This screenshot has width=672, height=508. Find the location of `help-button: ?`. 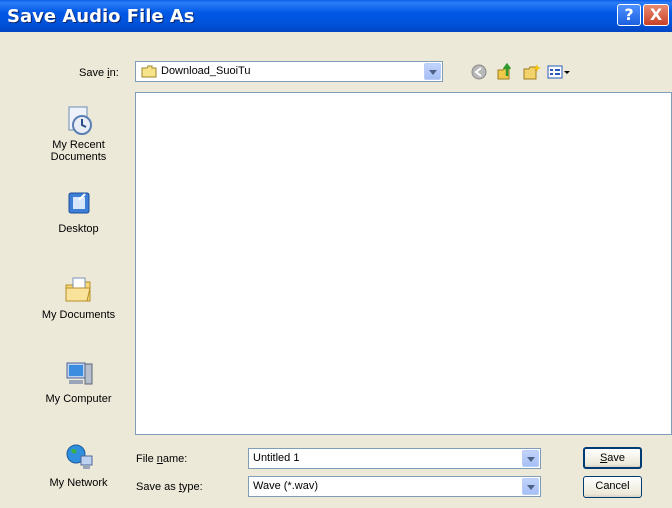

help-button: ? is located at coordinates (629, 15).